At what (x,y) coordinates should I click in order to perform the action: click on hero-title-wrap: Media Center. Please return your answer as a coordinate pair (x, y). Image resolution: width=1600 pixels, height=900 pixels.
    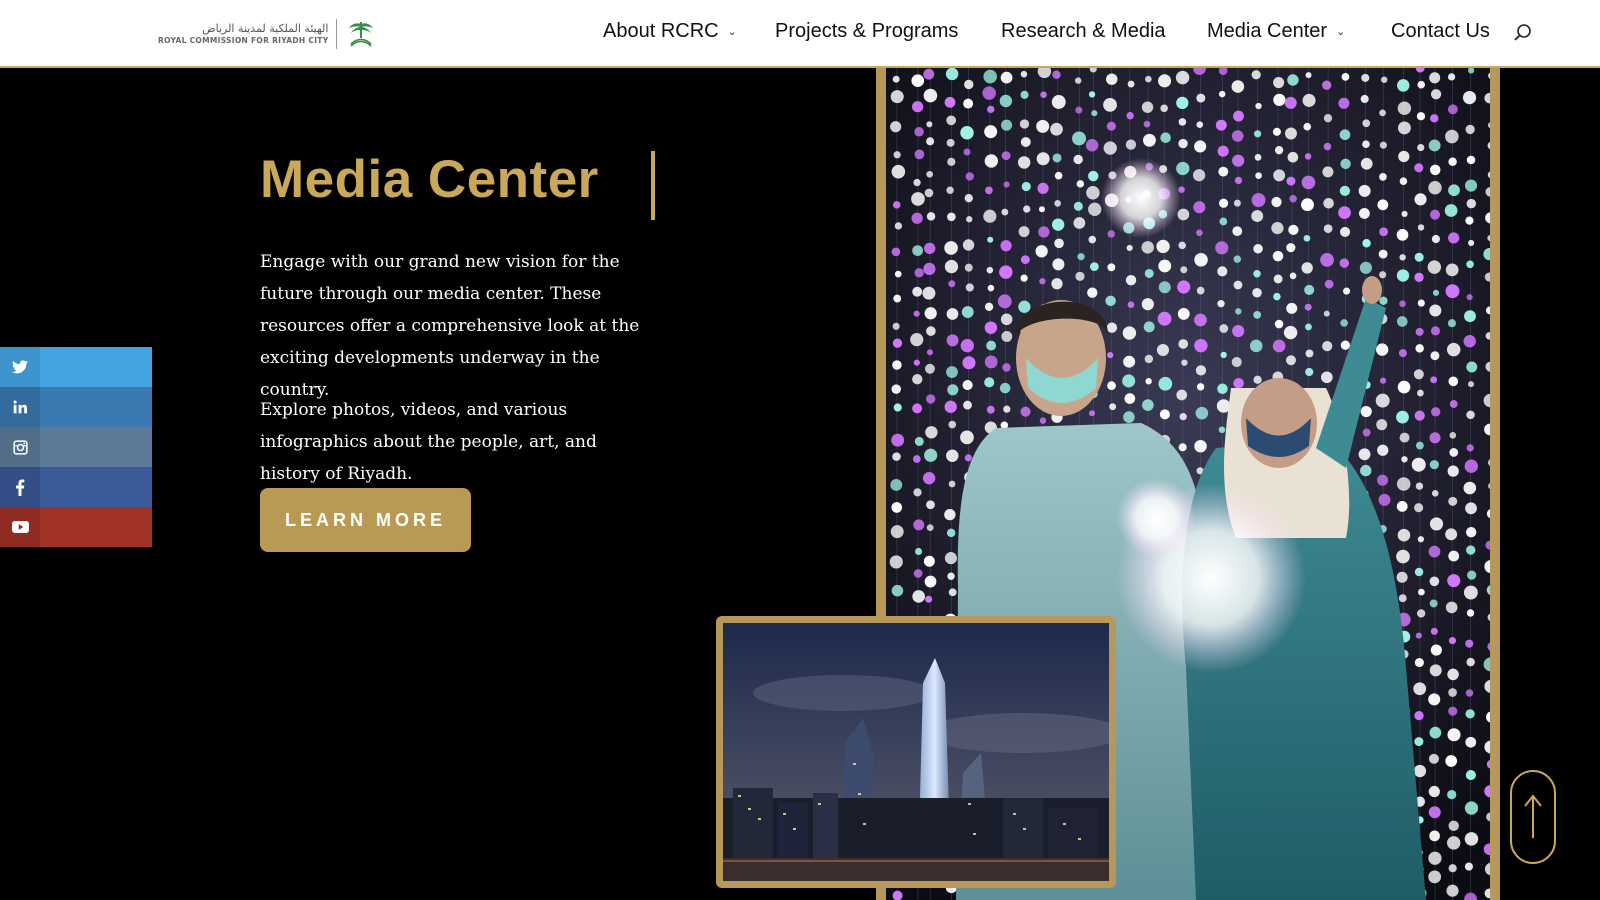
    Looking at the image, I should click on (429, 180).